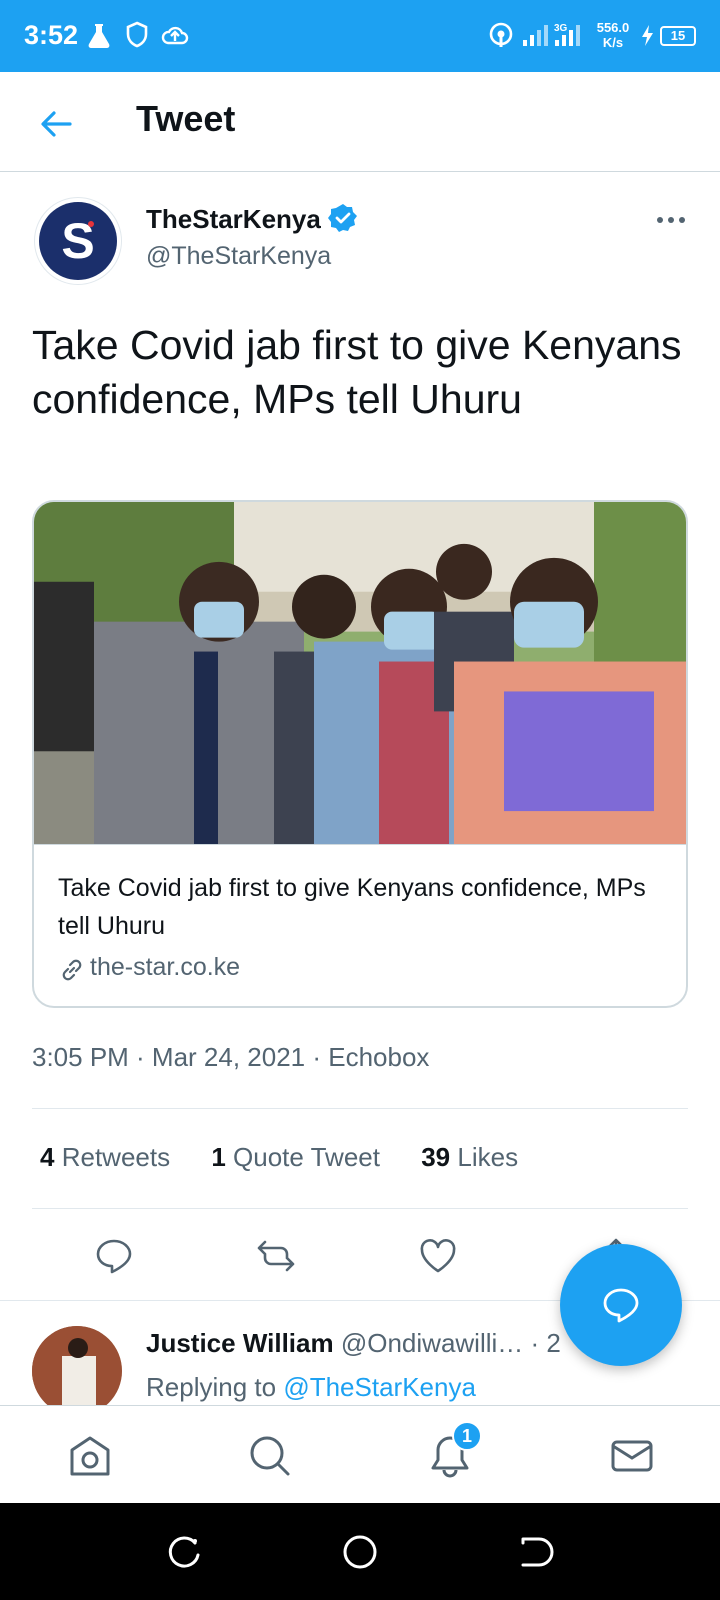 The width and height of the screenshot is (720, 1600). I want to click on network-speed-value: 556.0, so click(613, 27).